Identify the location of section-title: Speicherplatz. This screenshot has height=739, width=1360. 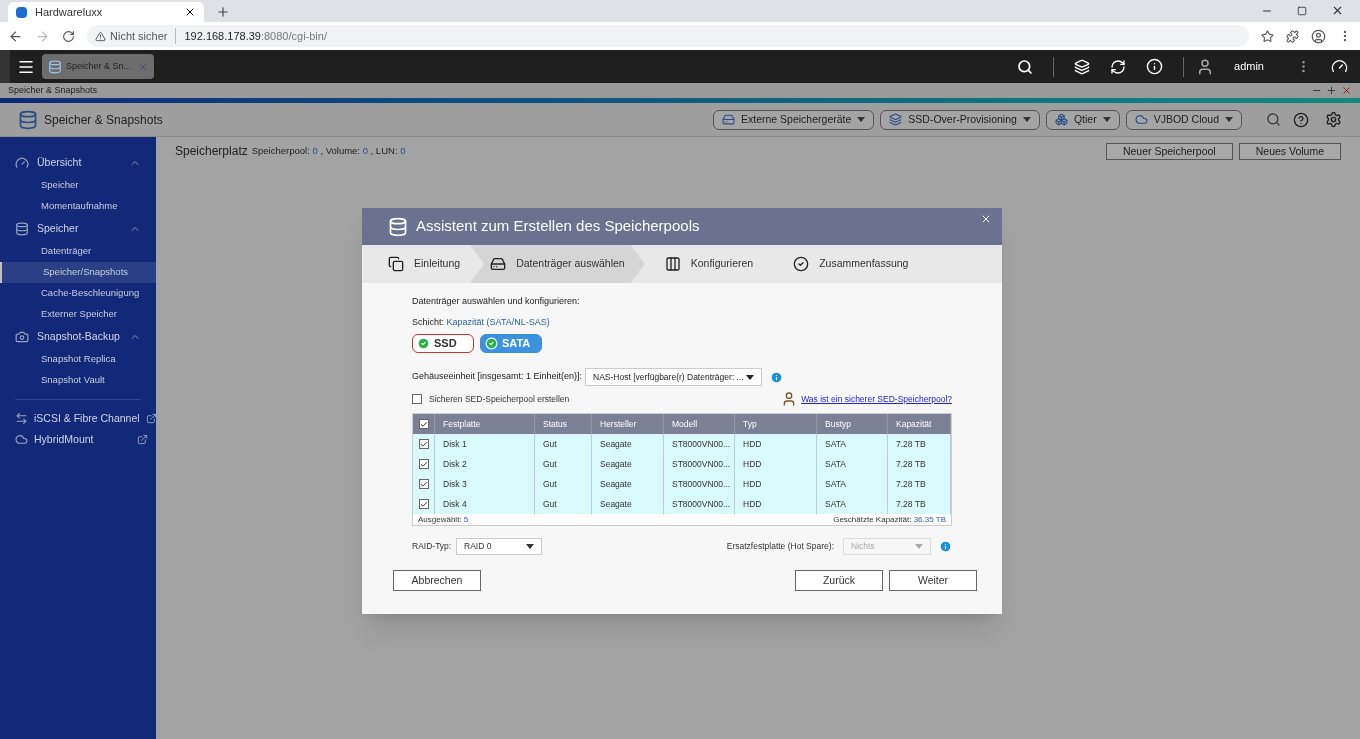
(211, 151).